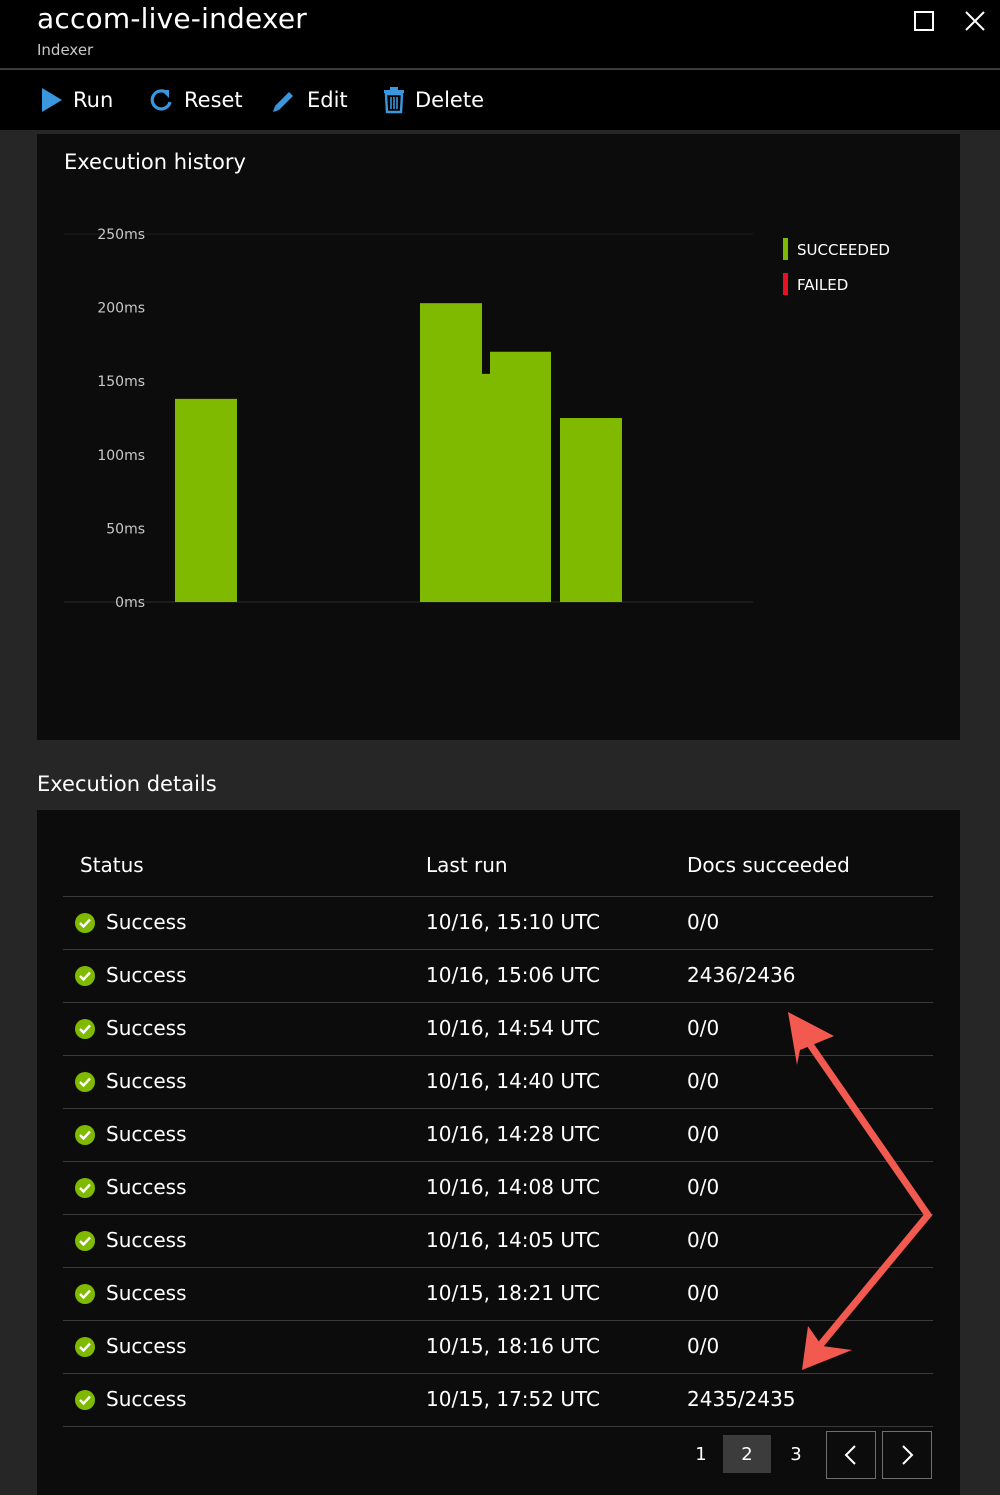 This screenshot has height=1495, width=1000. What do you see at coordinates (513, 1399) in the screenshot?
I see `last-run-text: 10/15, 17:52 UTC` at bounding box center [513, 1399].